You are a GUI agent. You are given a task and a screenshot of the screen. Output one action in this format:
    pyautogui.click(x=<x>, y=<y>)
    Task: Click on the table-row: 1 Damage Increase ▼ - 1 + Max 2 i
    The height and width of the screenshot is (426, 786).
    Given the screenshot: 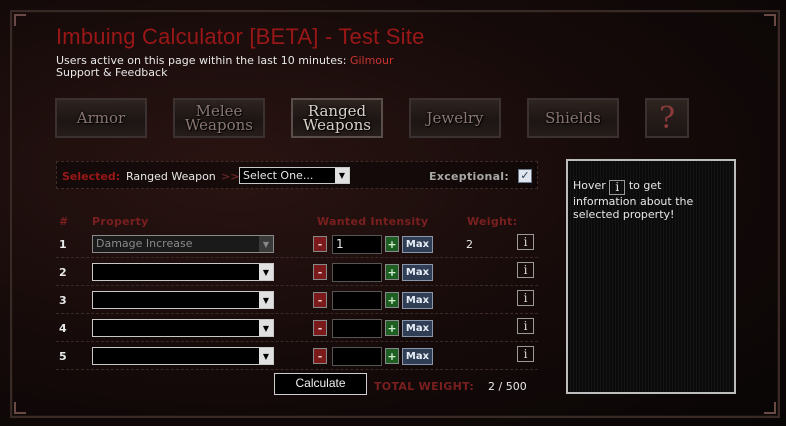 What is the action you would take?
    pyautogui.click(x=297, y=244)
    